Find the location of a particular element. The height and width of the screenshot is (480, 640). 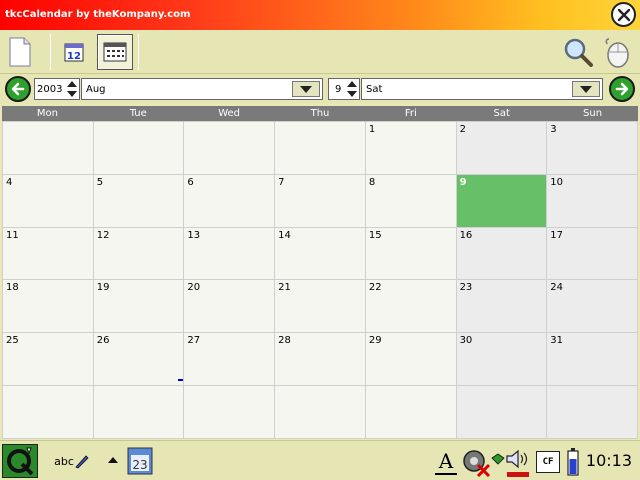

day-cell: 26 is located at coordinates (138, 359).